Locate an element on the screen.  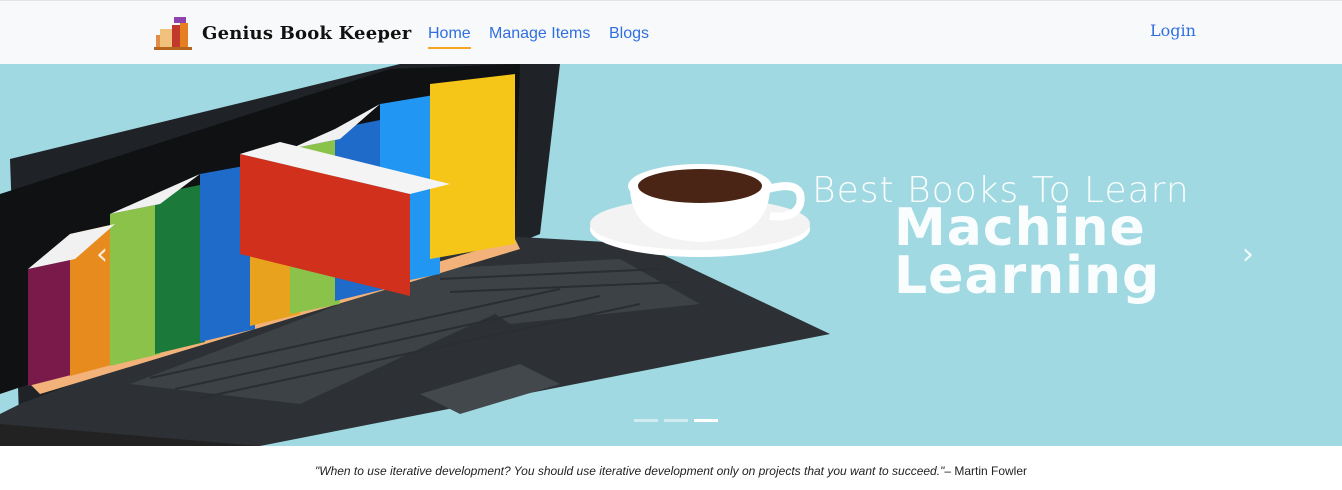
chevron-right-icon: › is located at coordinates (1248, 254).